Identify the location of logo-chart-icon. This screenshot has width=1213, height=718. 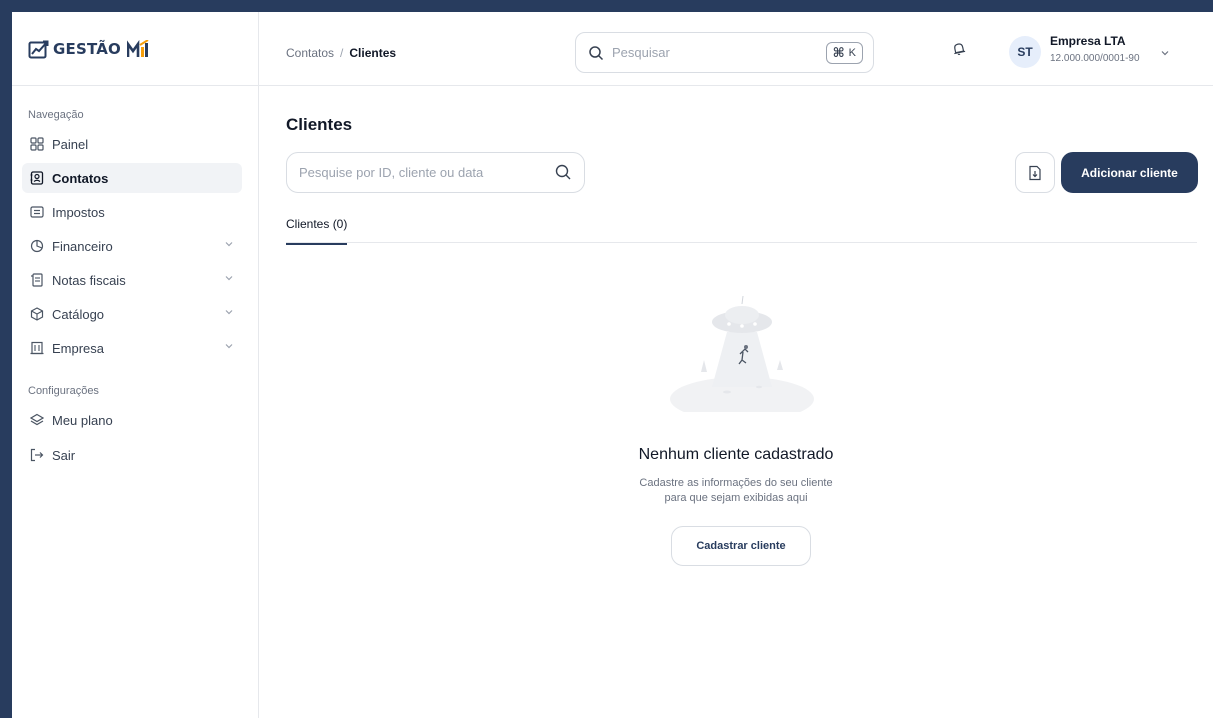
(38, 49).